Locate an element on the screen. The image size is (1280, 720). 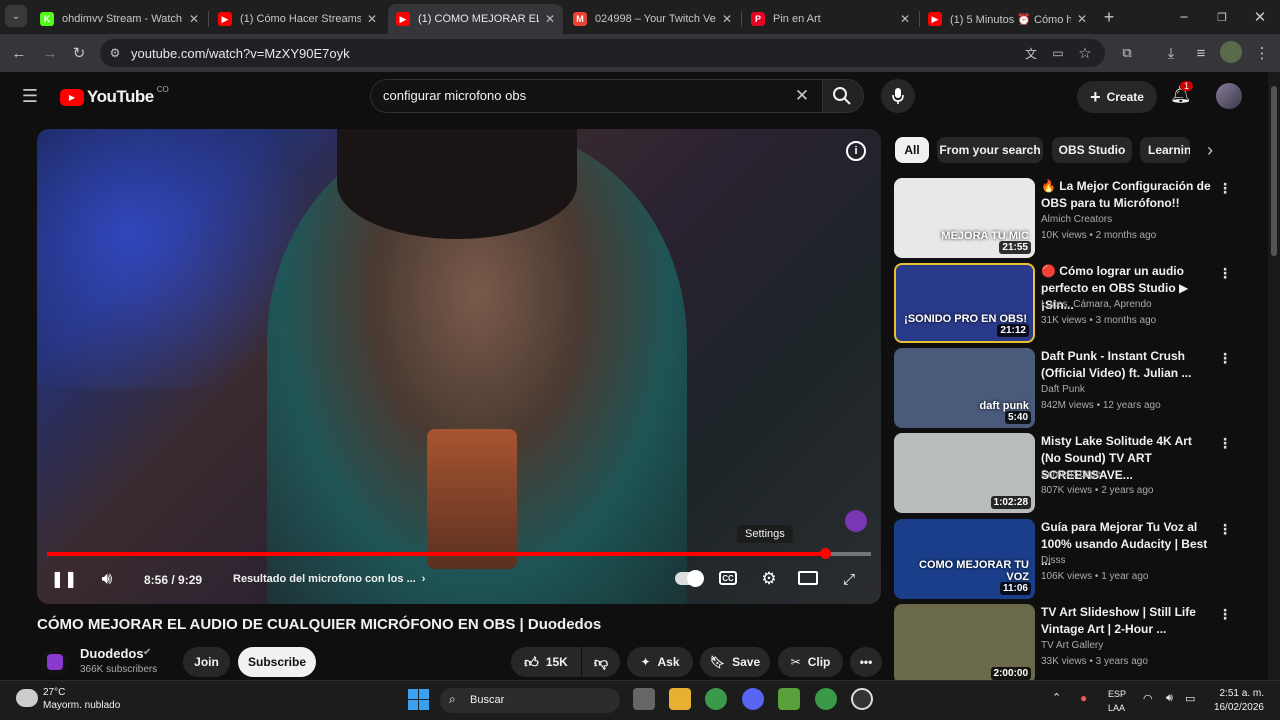
search-input: configurar microfono obs is located at coordinates (454, 95).